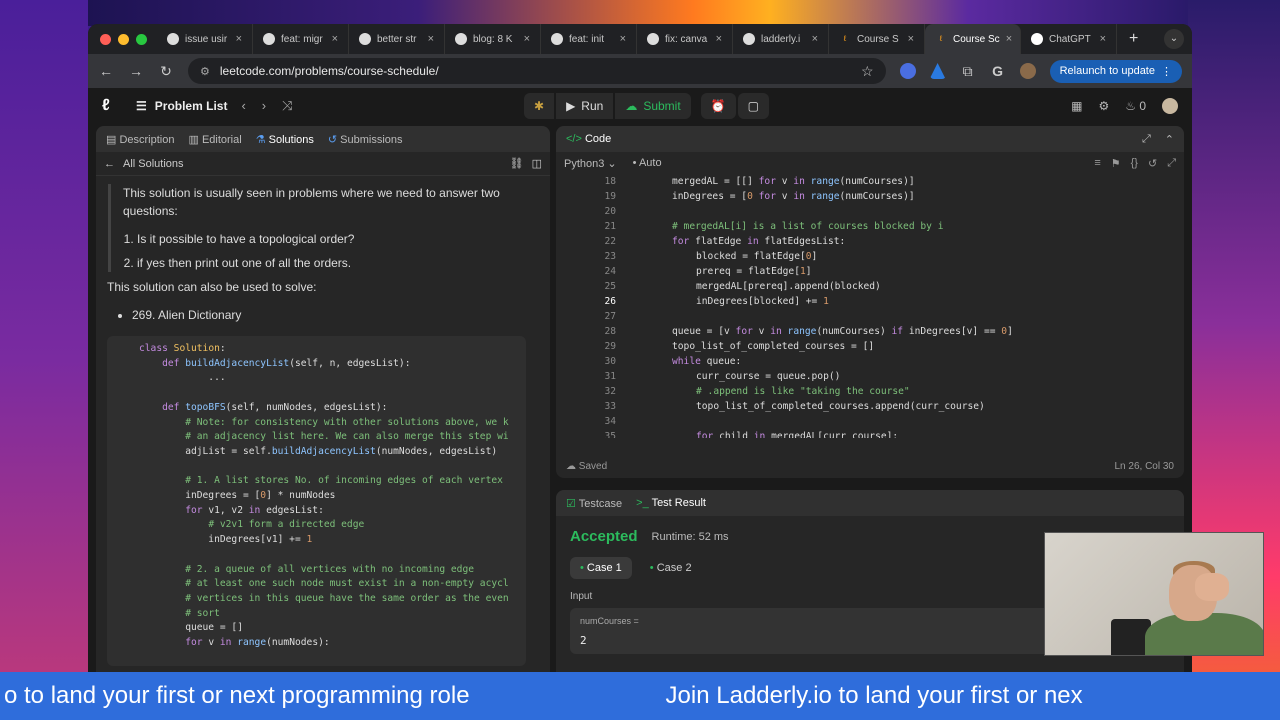 This screenshot has width=1280, height=720. What do you see at coordinates (1146, 139) in the screenshot?
I see `maximize-icon: ⤢` at bounding box center [1146, 139].